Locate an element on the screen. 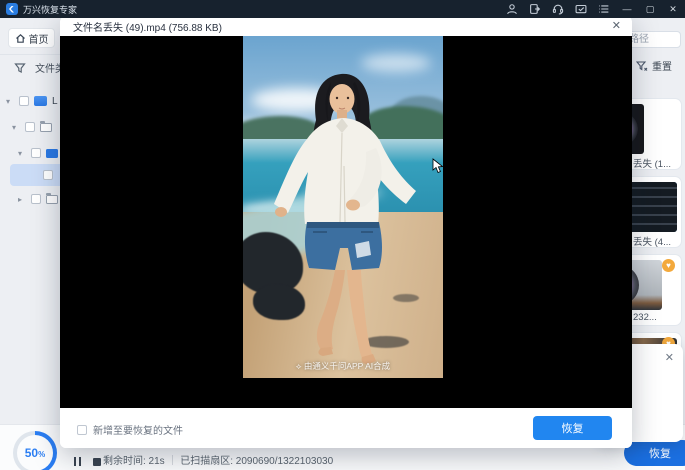  maximize-button: ▢ is located at coordinates (650, 9).